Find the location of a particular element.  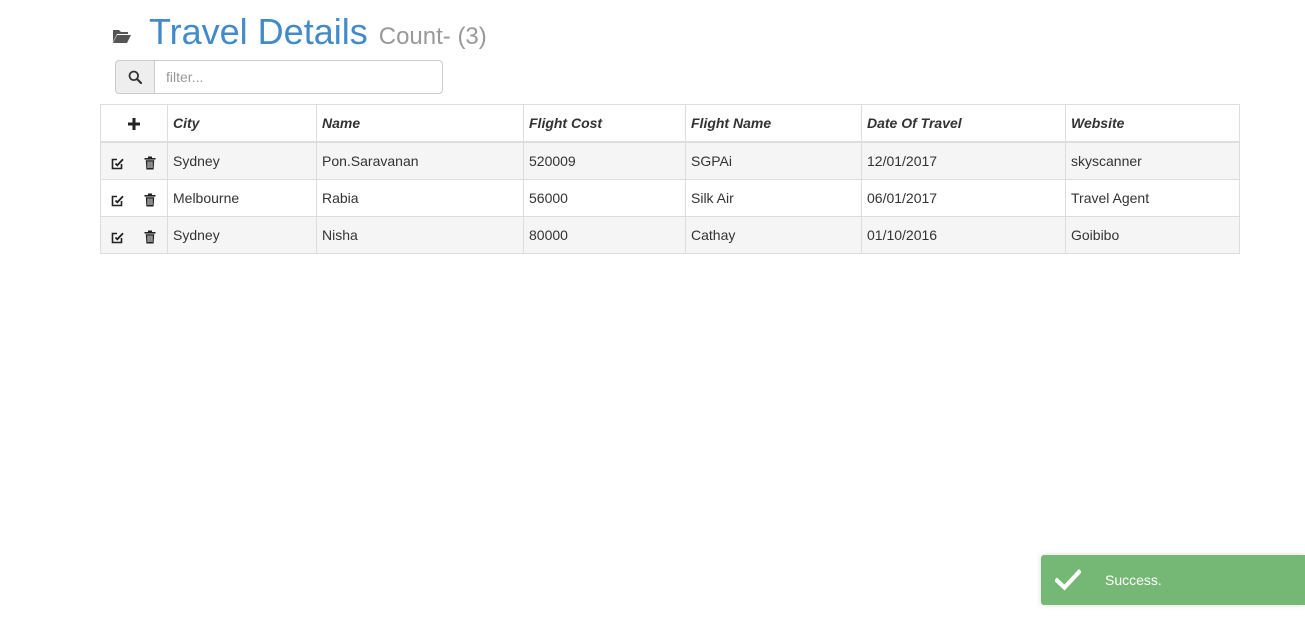

cell-city: Melbourne is located at coordinates (242, 198).